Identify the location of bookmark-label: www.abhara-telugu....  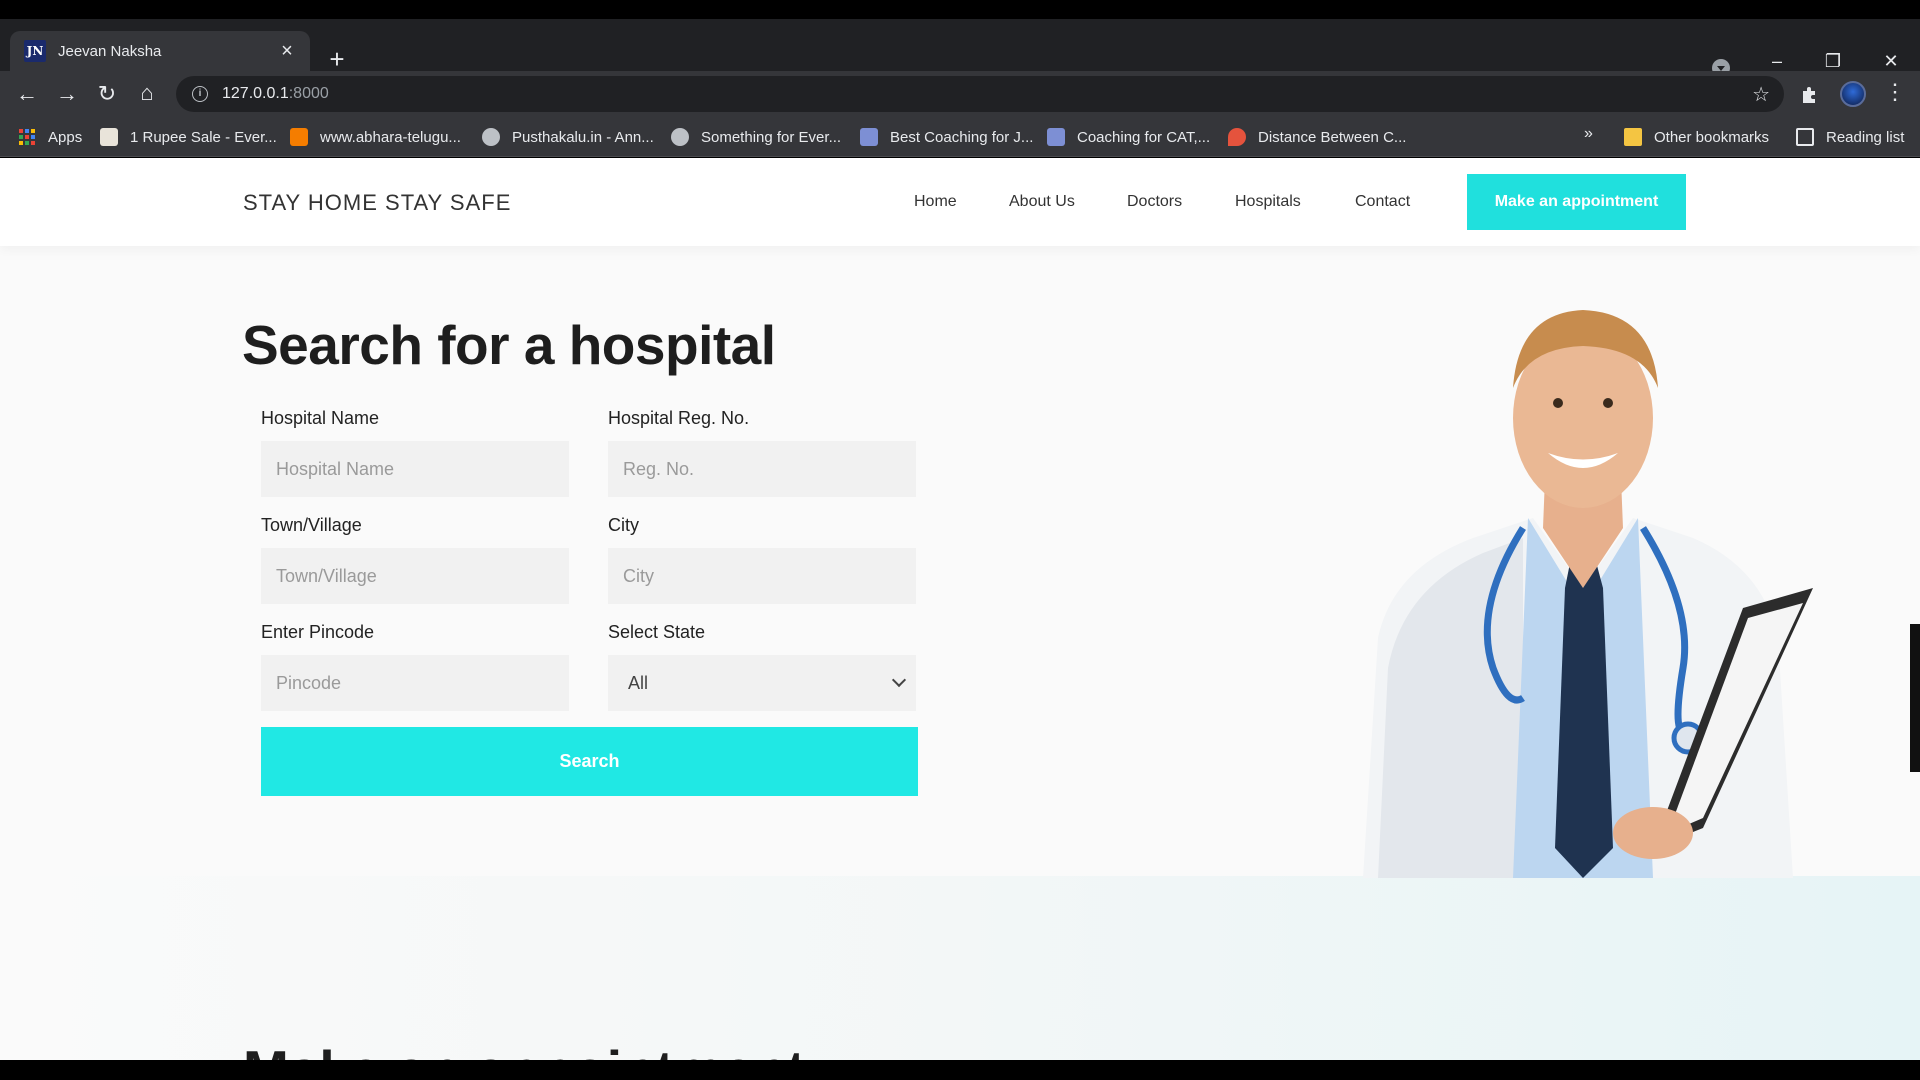
(390, 137).